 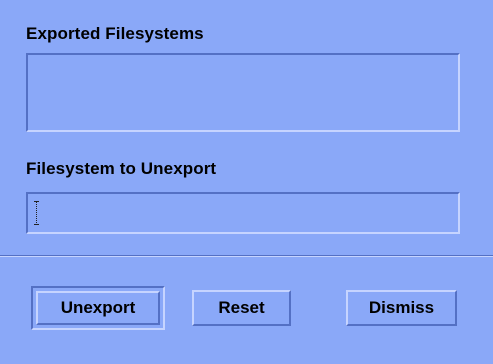 I want to click on text-cursor-icon, so click(x=36, y=213).